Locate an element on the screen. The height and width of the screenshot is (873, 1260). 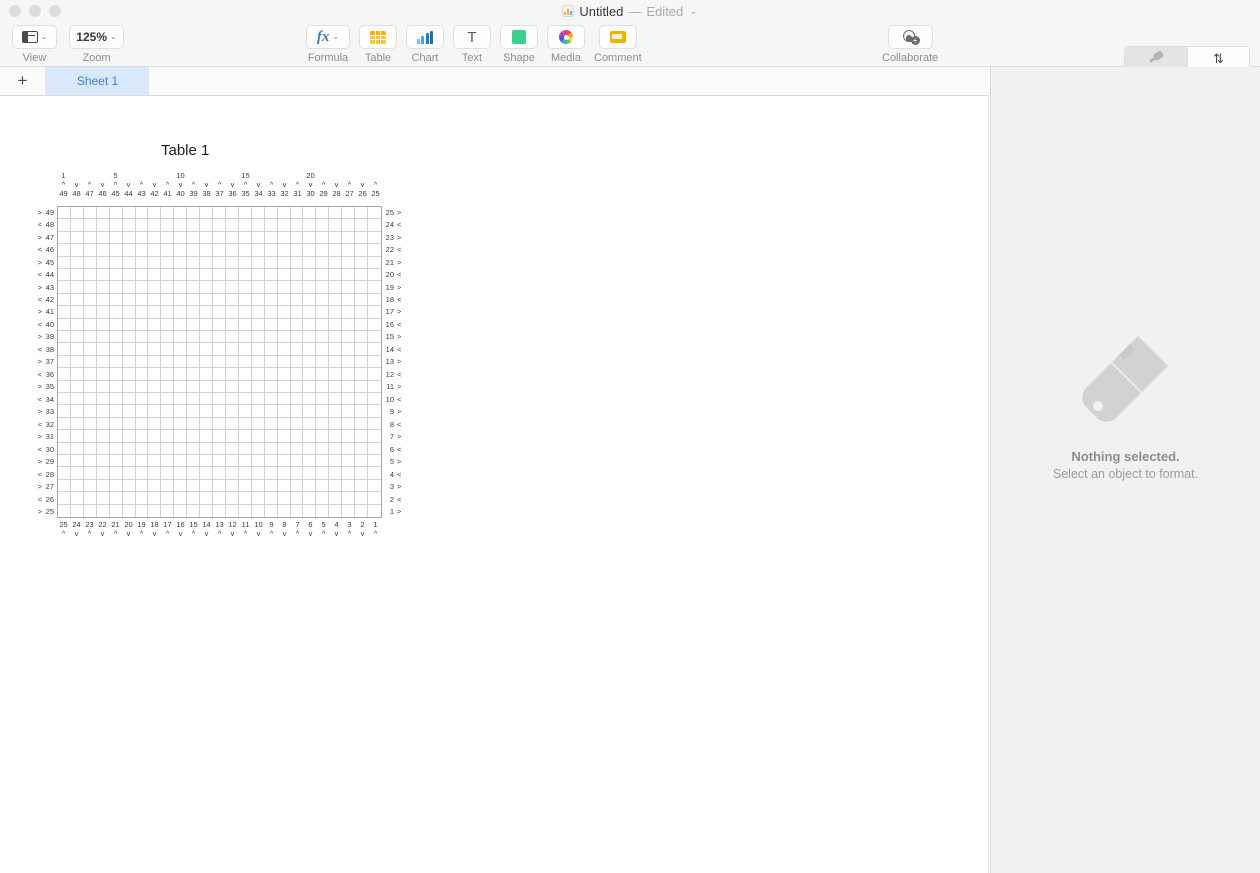
minimize-button-icon is located at coordinates (35, 11).